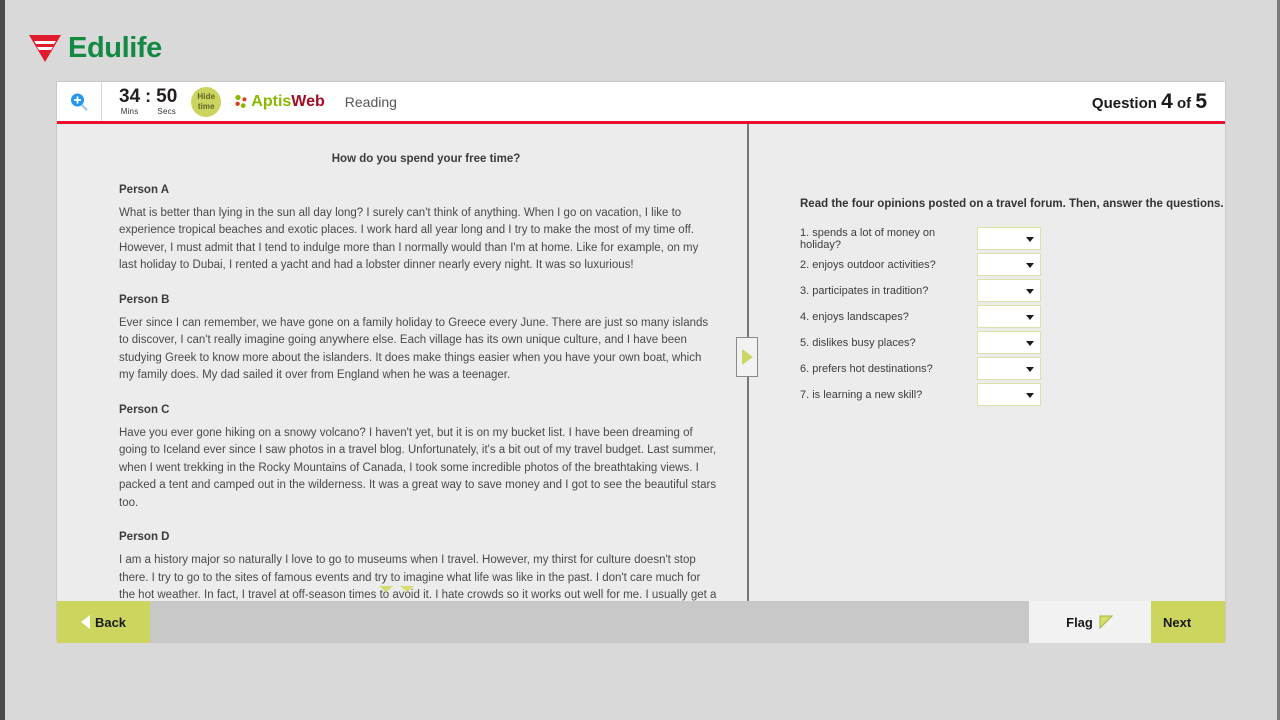 Image resolution: width=1280 pixels, height=720 pixels. What do you see at coordinates (1167, 101) in the screenshot?
I see `question-counter-current: 4` at bounding box center [1167, 101].